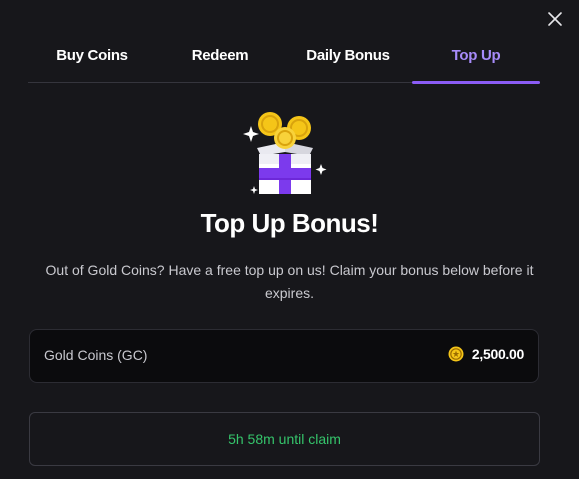 Image resolution: width=579 pixels, height=479 pixels. I want to click on close-button, so click(555, 19).